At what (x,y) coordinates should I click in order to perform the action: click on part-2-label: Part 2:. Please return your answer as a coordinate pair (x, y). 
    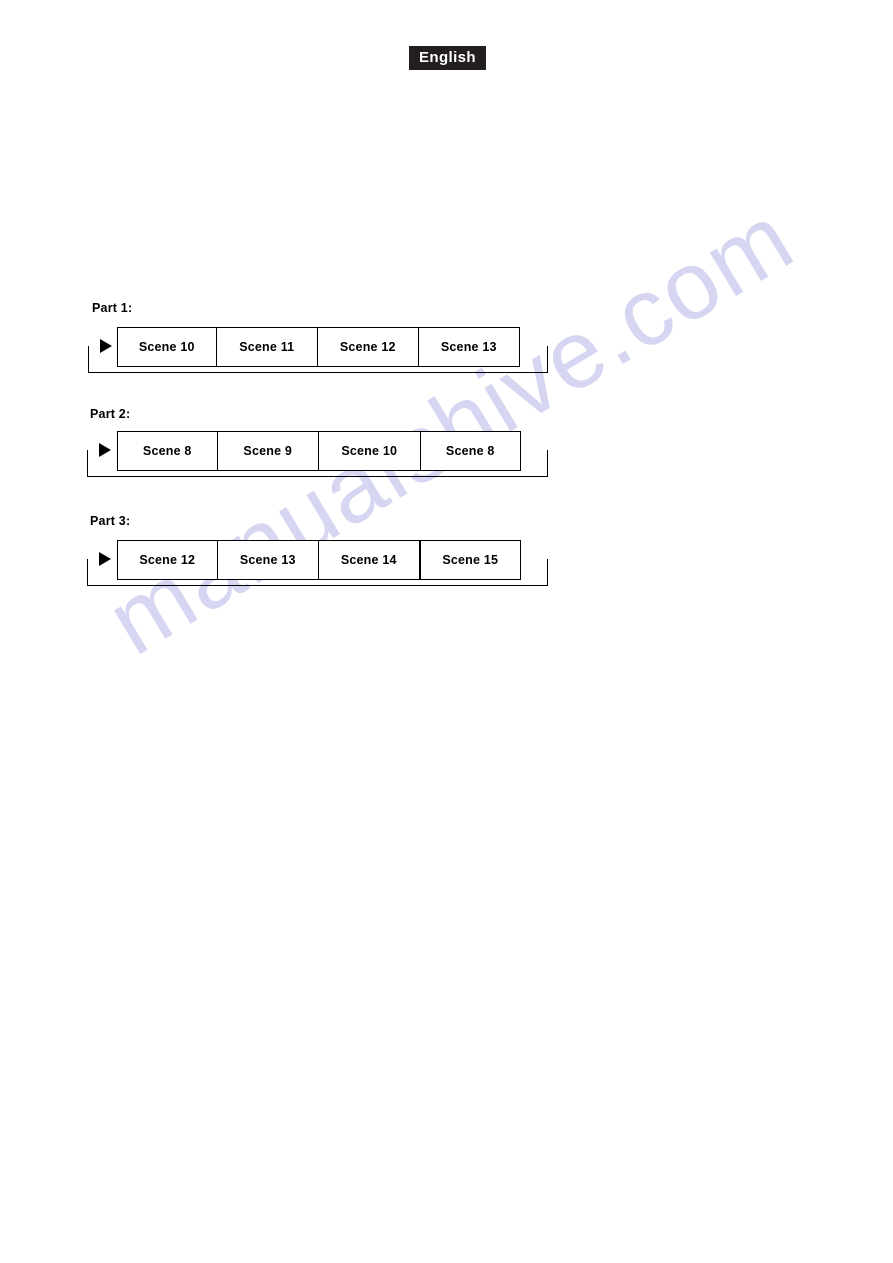
    Looking at the image, I should click on (110, 414).